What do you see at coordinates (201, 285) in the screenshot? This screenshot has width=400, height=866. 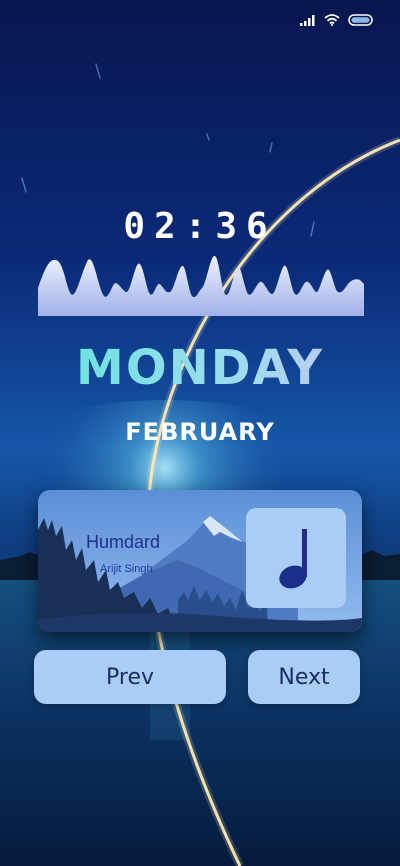 I see `audio-waveform` at bounding box center [201, 285].